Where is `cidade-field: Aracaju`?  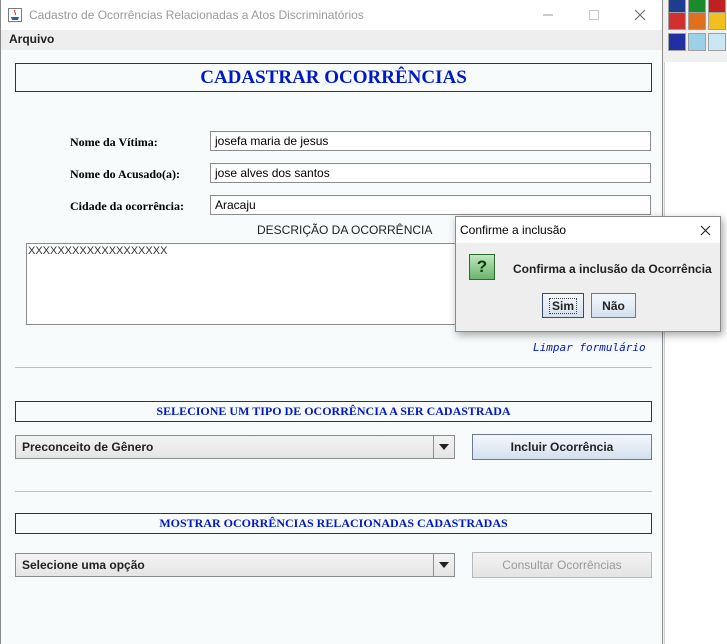 cidade-field: Aracaju is located at coordinates (430, 205).